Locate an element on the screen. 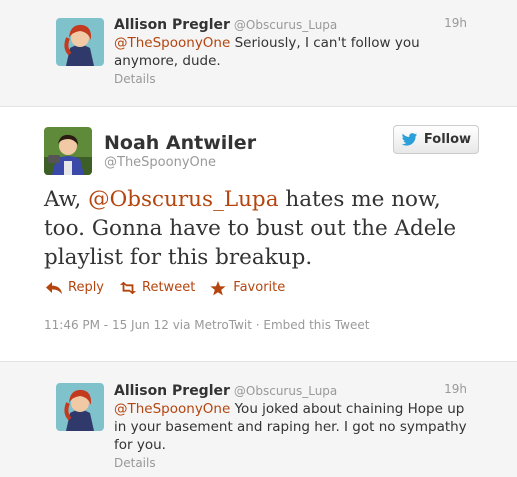  via-text: via MetroTwit · is located at coordinates (216, 325).